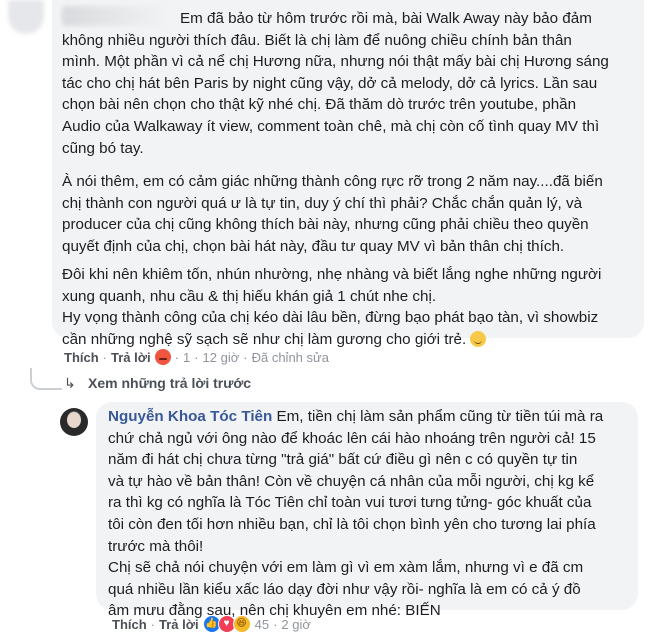 The image size is (650, 644). Describe the element at coordinates (169, 383) in the screenshot. I see `view-previous-replies-link: Xem những trả lời trước` at that location.